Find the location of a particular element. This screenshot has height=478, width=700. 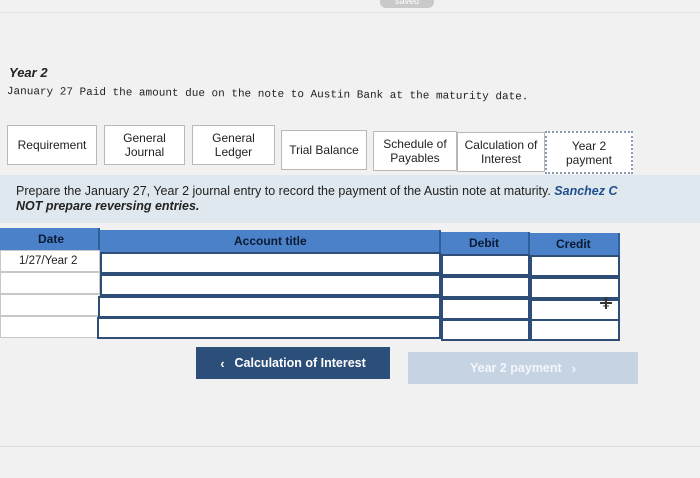

tab-calculation-of-interest: Calculation of Interest is located at coordinates (501, 152).